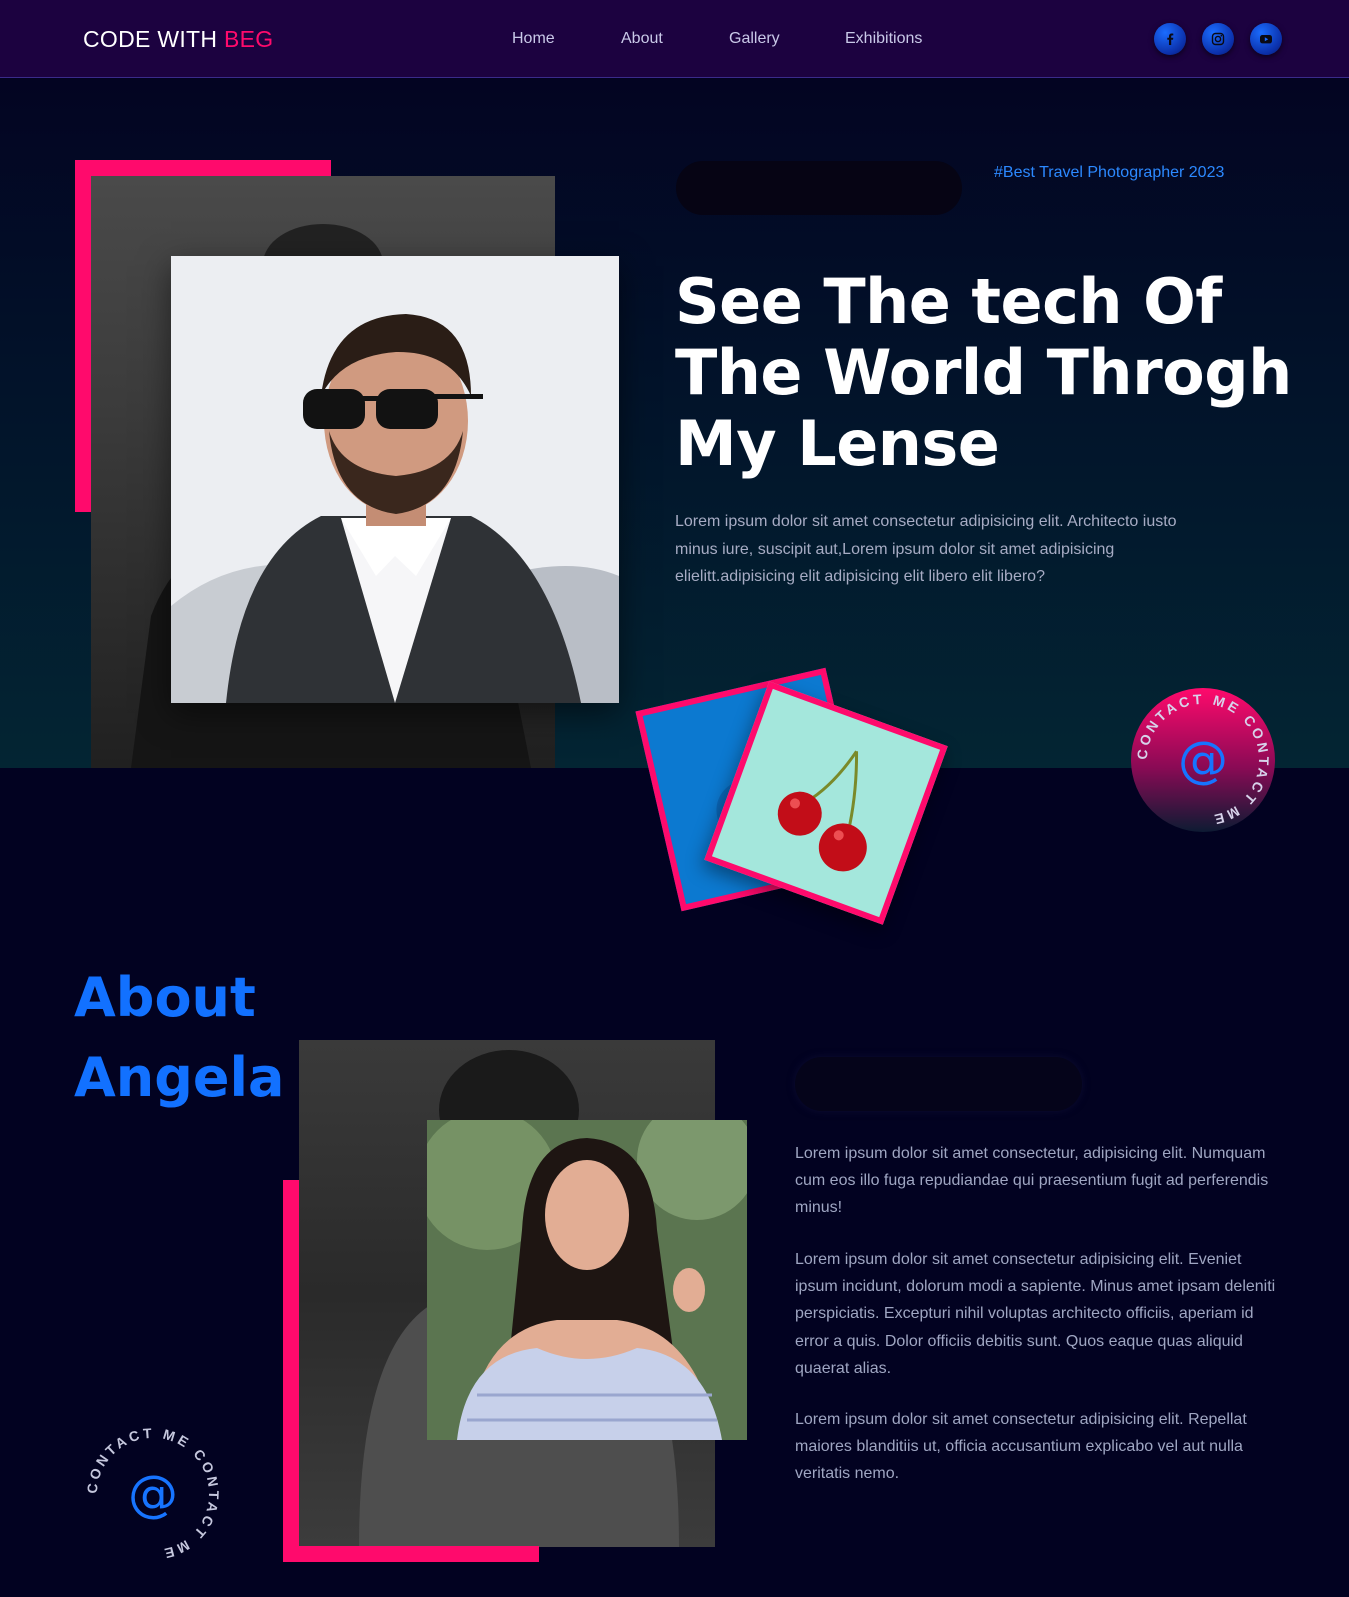 This screenshot has height=1597, width=1349. I want to click on logo-text: CODE WITH, so click(153, 39).